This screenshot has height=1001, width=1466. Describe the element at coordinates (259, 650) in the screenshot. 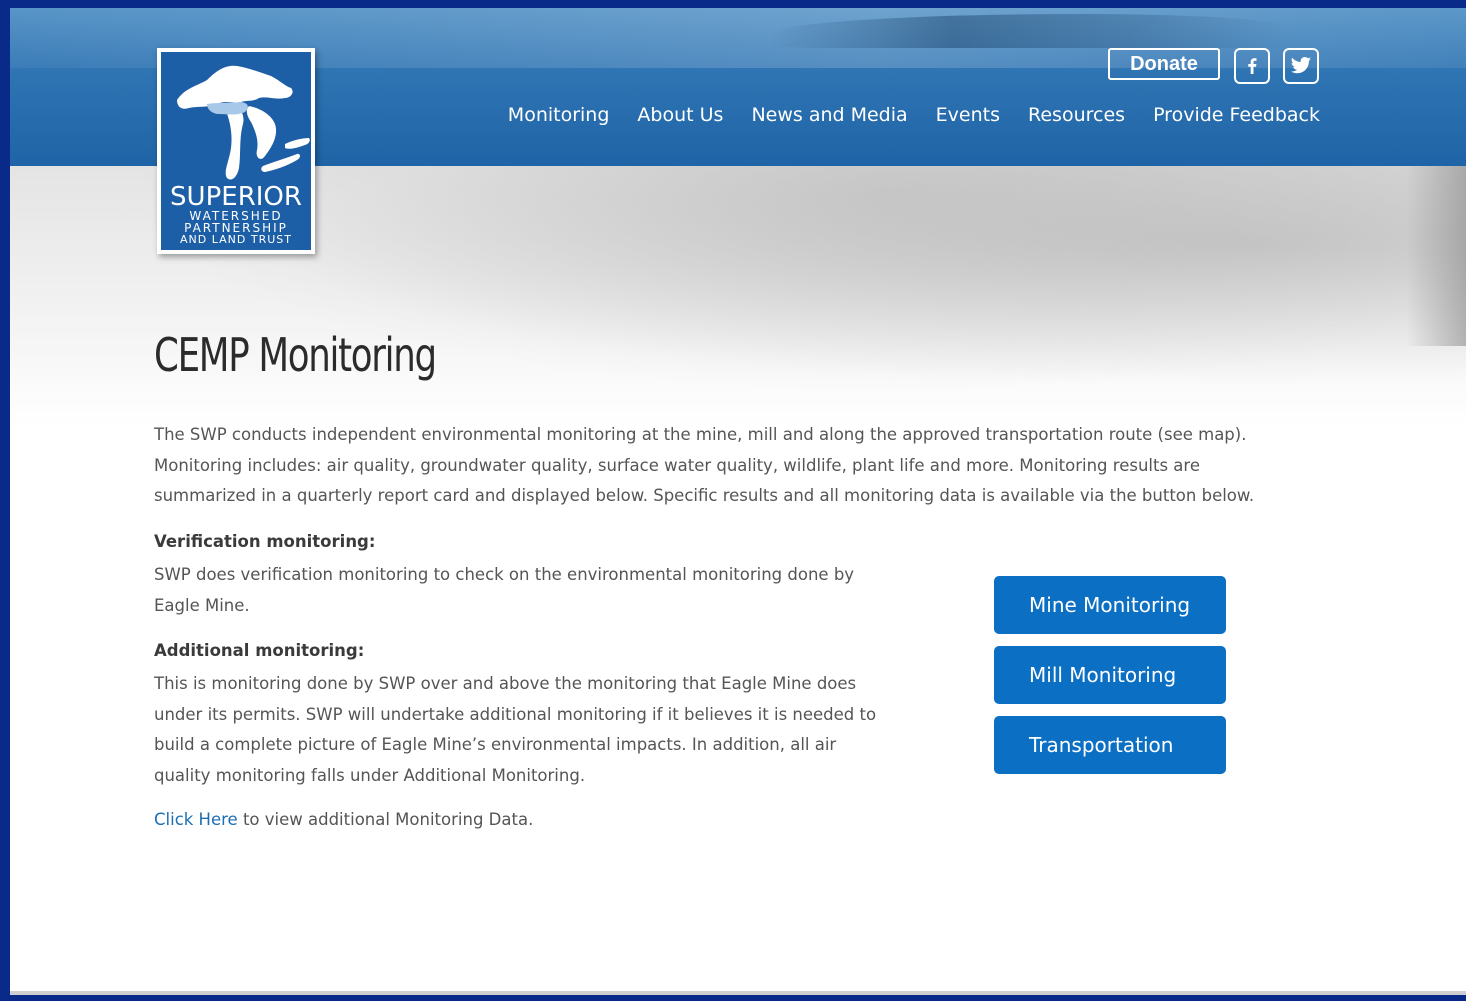

I see `additional-heading: Additional monitoring:` at that location.